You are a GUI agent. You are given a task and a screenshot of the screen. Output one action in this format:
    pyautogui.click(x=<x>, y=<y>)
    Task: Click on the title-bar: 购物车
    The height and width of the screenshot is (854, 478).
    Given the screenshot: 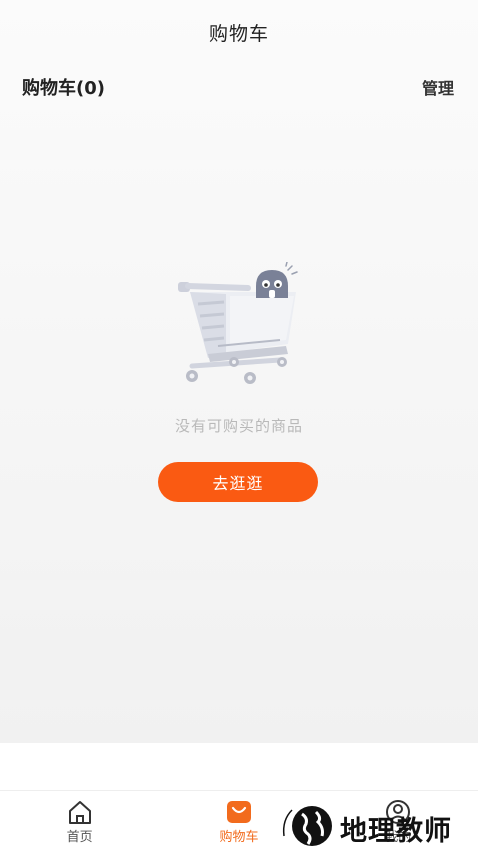 What is the action you would take?
    pyautogui.click(x=239, y=32)
    